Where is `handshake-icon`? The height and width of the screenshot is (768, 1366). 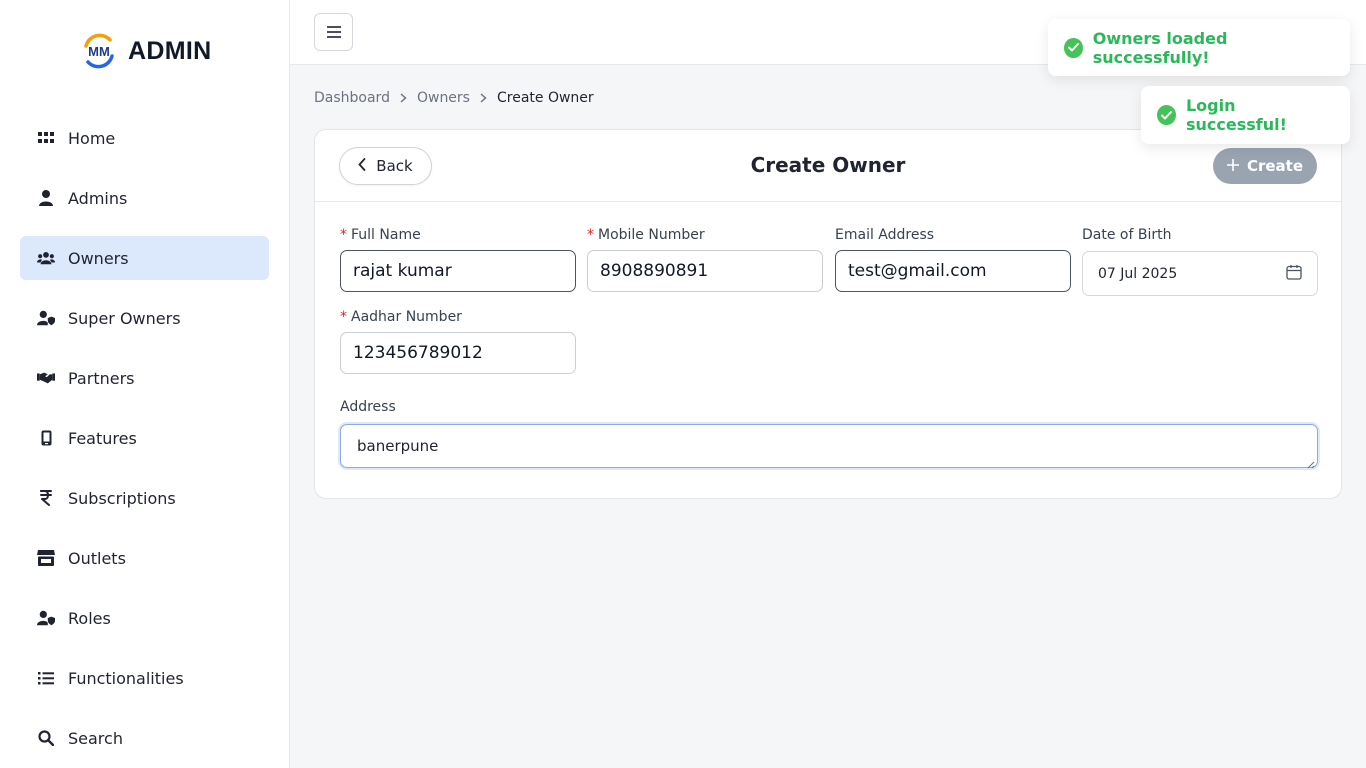
handshake-icon is located at coordinates (46, 378).